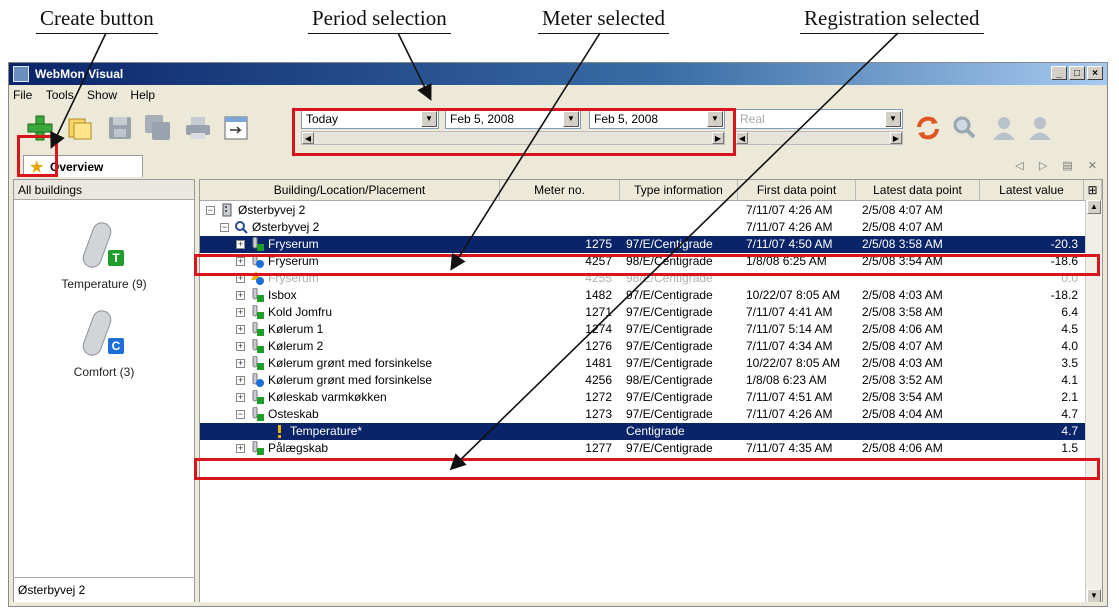 The image size is (1119, 609). Describe the element at coordinates (1032, 190) in the screenshot. I see `column-header-latest-value: Latest value` at that location.